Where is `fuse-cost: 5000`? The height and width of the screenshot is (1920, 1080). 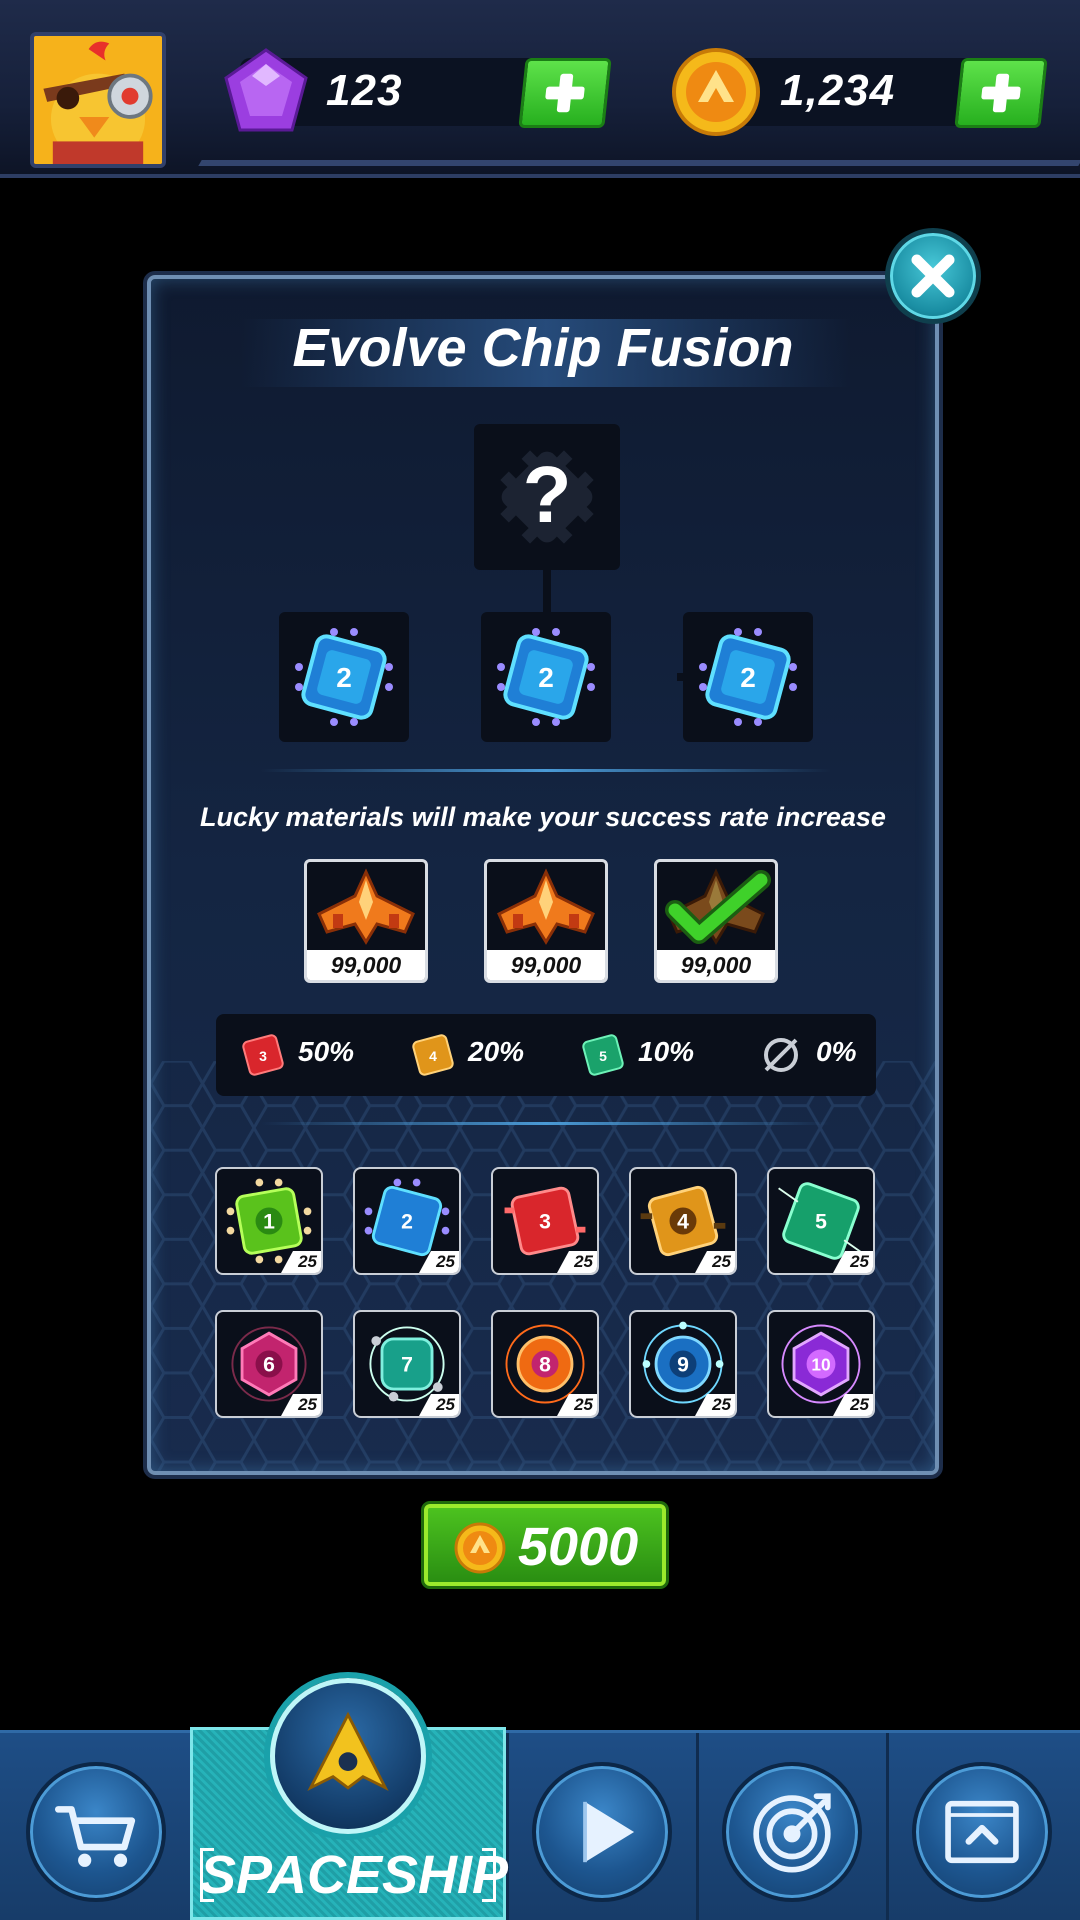
fuse-cost: 5000 is located at coordinates (578, 1547).